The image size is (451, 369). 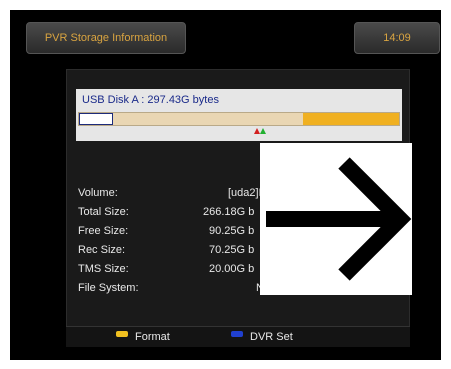 What do you see at coordinates (232, 269) in the screenshot?
I see `tms-size-value: 20.00G b` at bounding box center [232, 269].